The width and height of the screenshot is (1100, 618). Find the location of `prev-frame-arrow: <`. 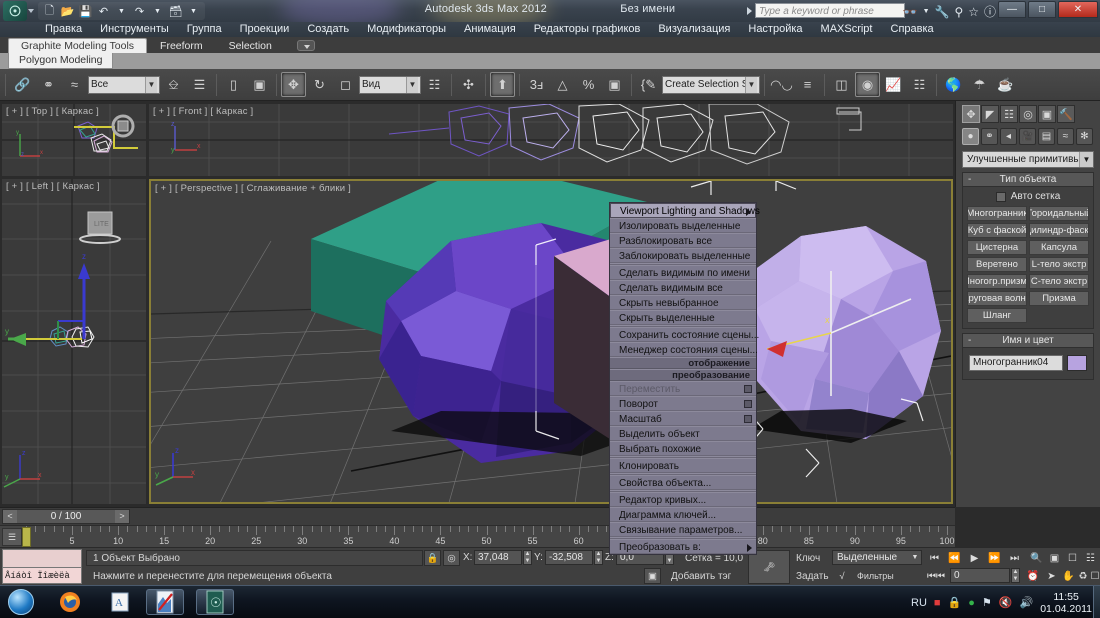

prev-frame-arrow: < is located at coordinates (10, 516).